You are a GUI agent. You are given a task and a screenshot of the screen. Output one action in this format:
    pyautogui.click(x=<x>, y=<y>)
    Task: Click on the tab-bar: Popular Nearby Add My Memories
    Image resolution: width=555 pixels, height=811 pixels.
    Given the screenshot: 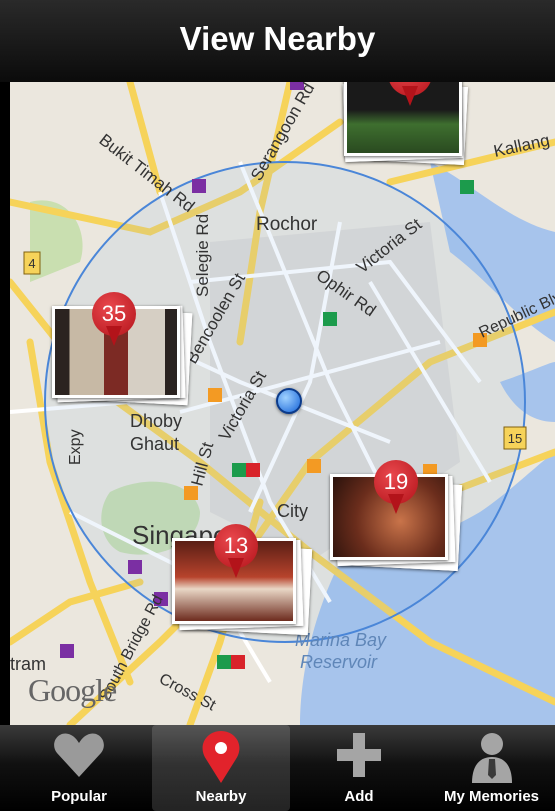 What is the action you would take?
    pyautogui.click(x=277, y=768)
    